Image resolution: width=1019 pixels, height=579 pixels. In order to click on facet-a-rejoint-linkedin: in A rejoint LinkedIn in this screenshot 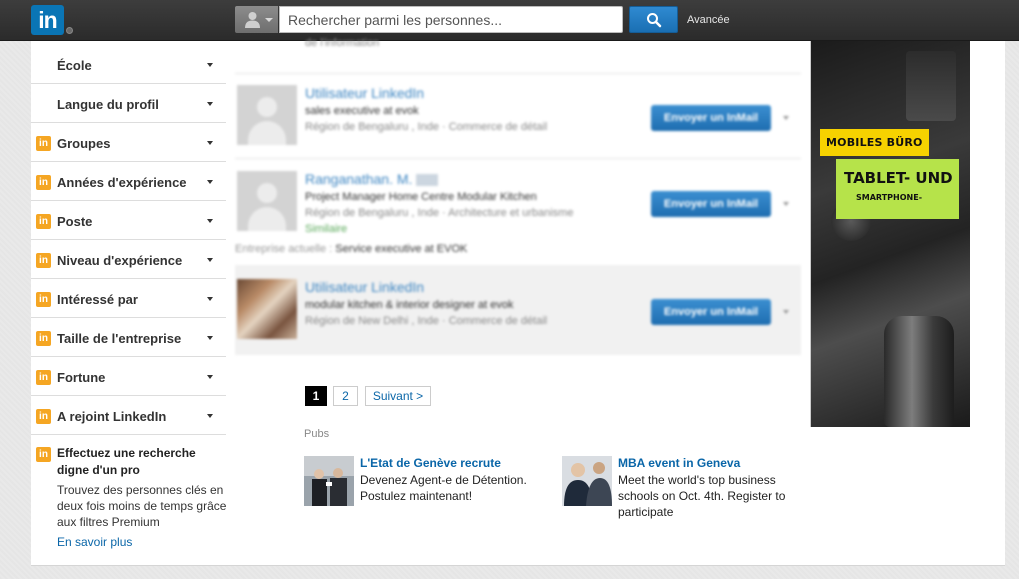, I will do `click(128, 415)`.